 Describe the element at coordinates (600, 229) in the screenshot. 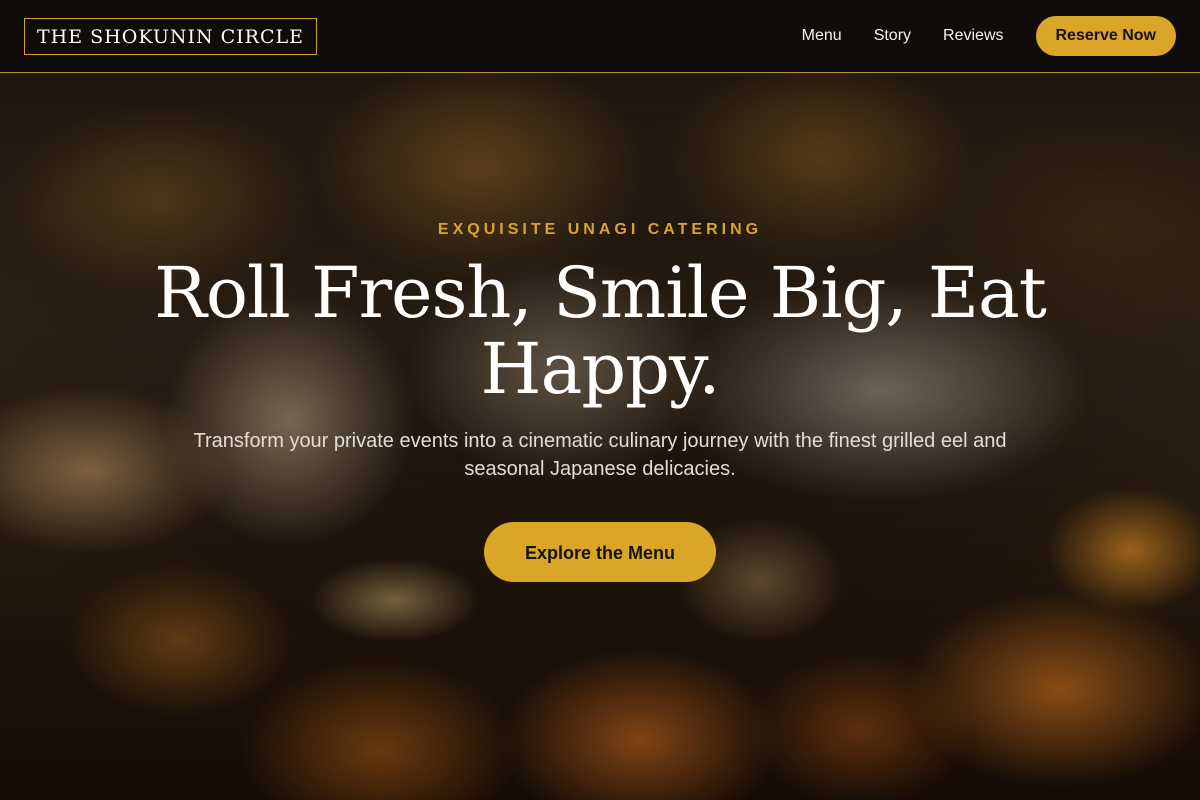

I see `hero-eyebrow: EXQUISITE UNAGI CATERING` at that location.